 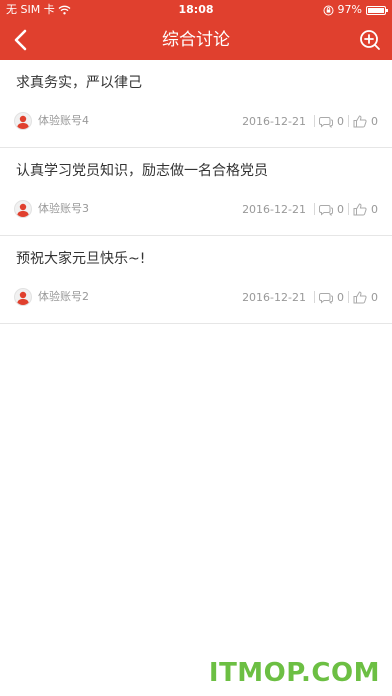 I want to click on battery-icon, so click(x=377, y=10).